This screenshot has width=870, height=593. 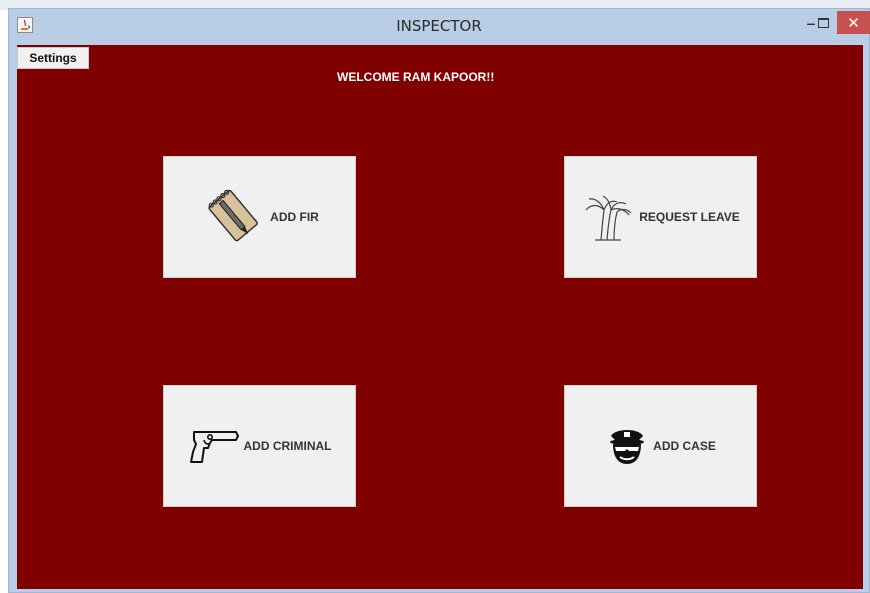 I want to click on request-leave-label: REQUEST LEAVE, so click(x=689, y=217).